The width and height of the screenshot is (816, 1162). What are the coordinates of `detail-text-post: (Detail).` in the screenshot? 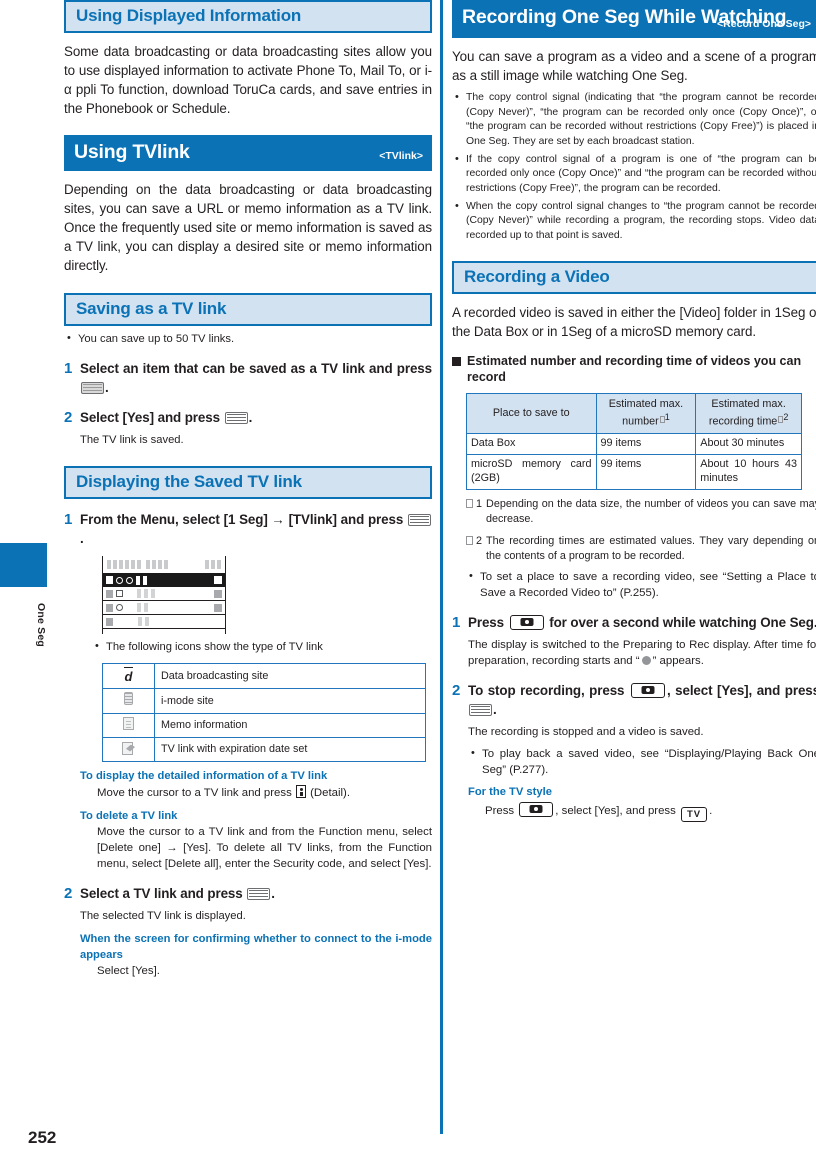 It's located at (330, 793).